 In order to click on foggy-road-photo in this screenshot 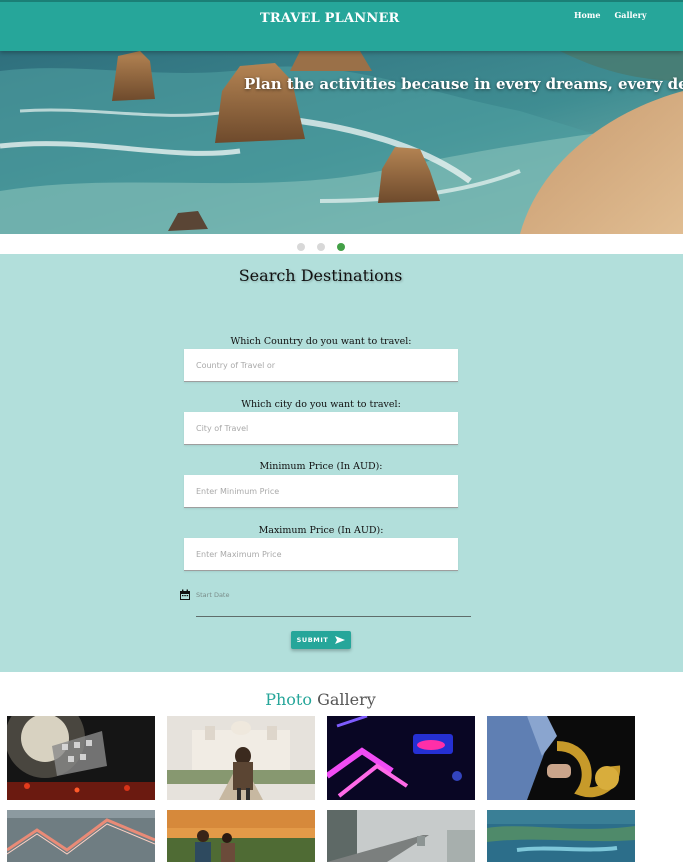, I will do `click(401, 836)`.